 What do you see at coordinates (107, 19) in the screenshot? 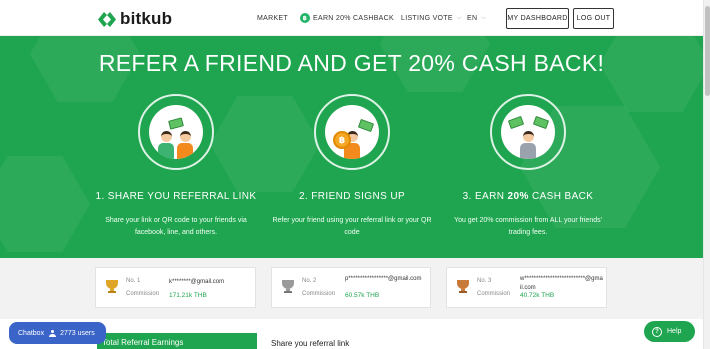
I see `bitkub-logo-icon` at bounding box center [107, 19].